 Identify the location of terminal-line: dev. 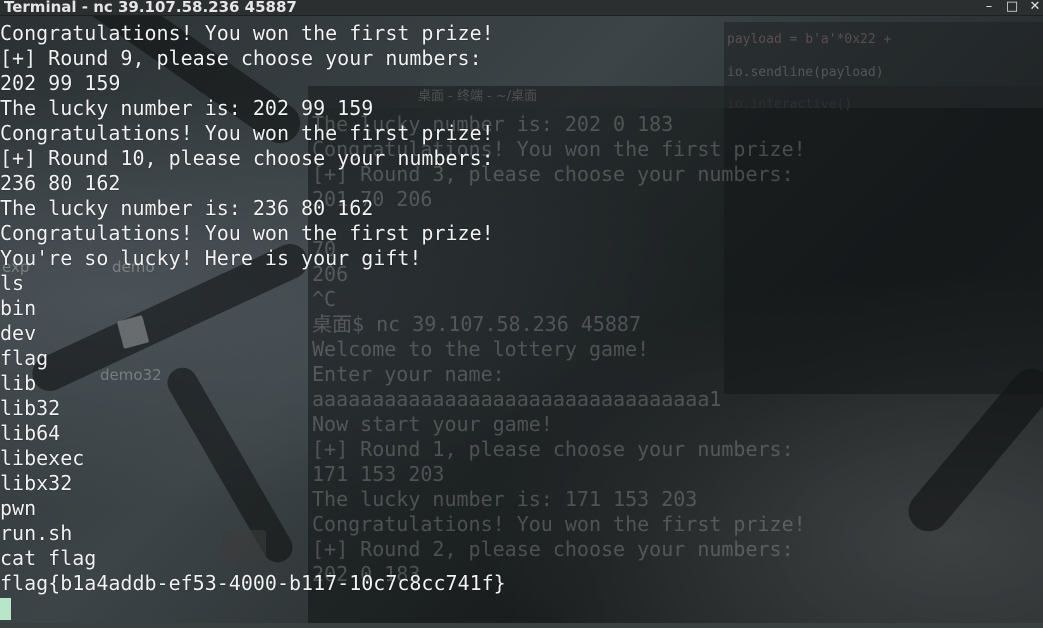
(18, 333).